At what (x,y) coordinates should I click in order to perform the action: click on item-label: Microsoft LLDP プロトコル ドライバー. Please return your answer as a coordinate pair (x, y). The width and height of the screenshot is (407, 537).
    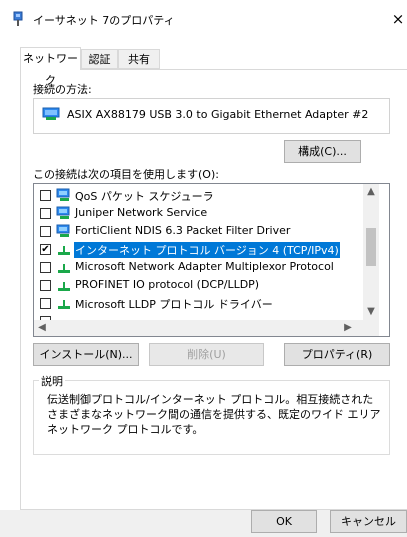
    Looking at the image, I should click on (174, 304).